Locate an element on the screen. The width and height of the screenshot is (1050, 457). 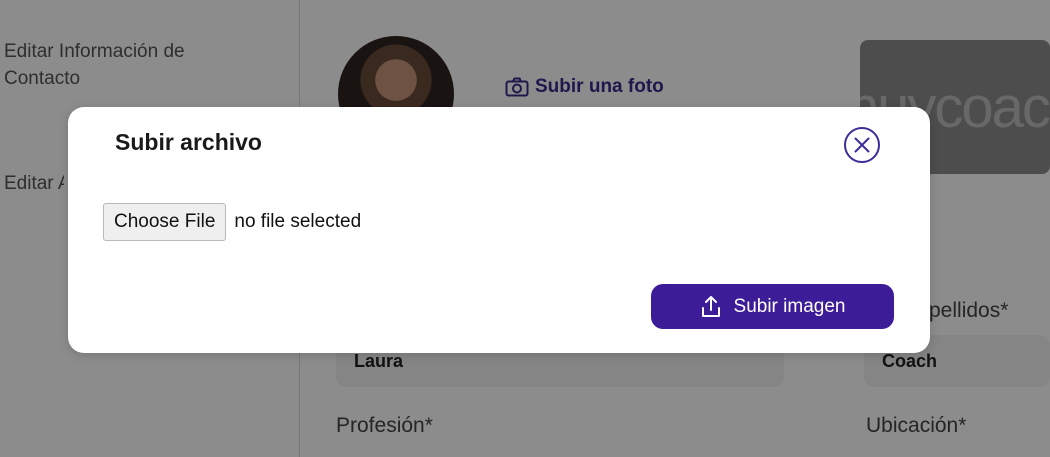
choose-file-button: Choose File is located at coordinates (165, 222).